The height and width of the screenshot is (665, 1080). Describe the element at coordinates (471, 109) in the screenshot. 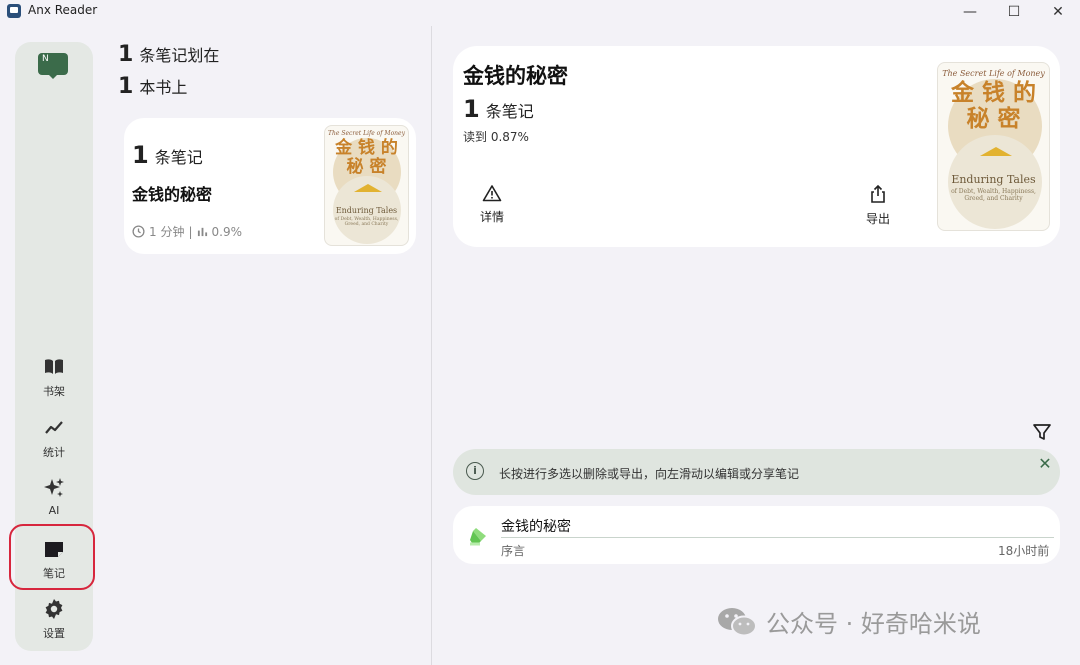

I see `detail-count-number: 1` at that location.